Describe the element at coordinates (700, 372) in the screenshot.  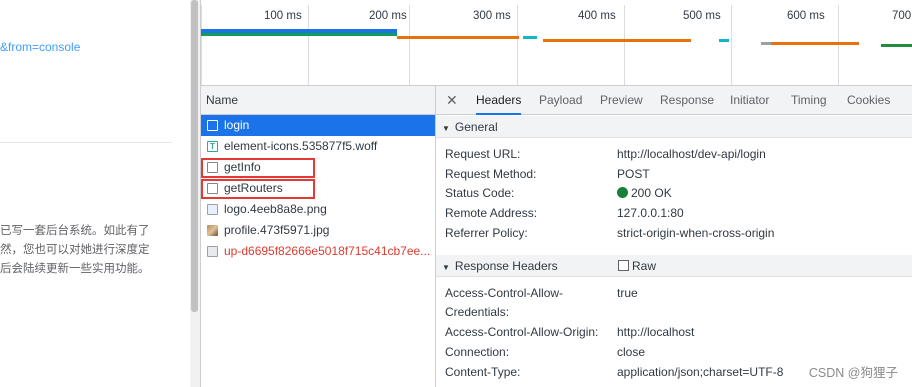
I see `header-value: application/json;charset=UTF-8` at that location.